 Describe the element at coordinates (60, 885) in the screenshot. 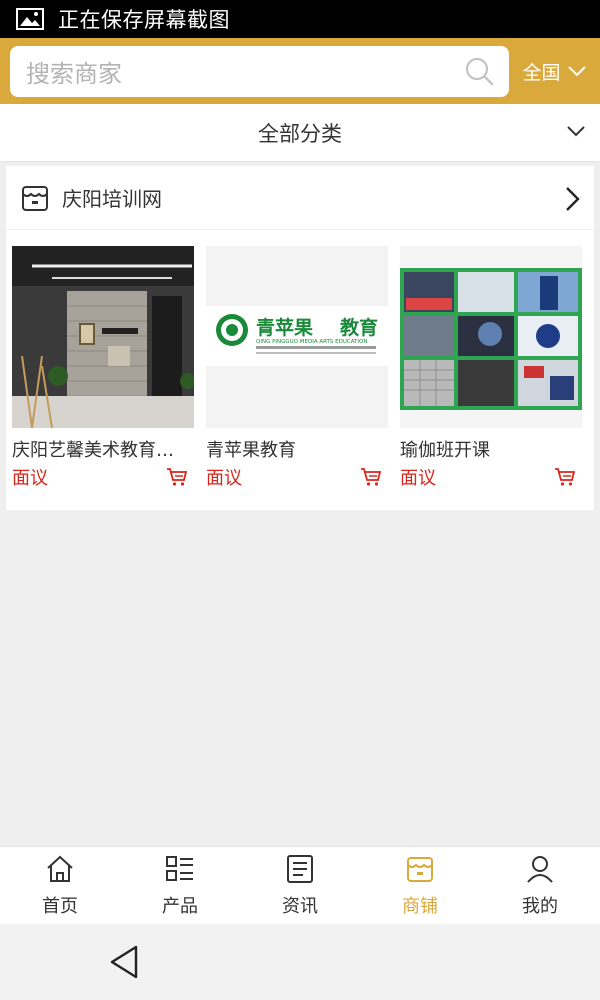

I see `tab-home: 首页` at that location.